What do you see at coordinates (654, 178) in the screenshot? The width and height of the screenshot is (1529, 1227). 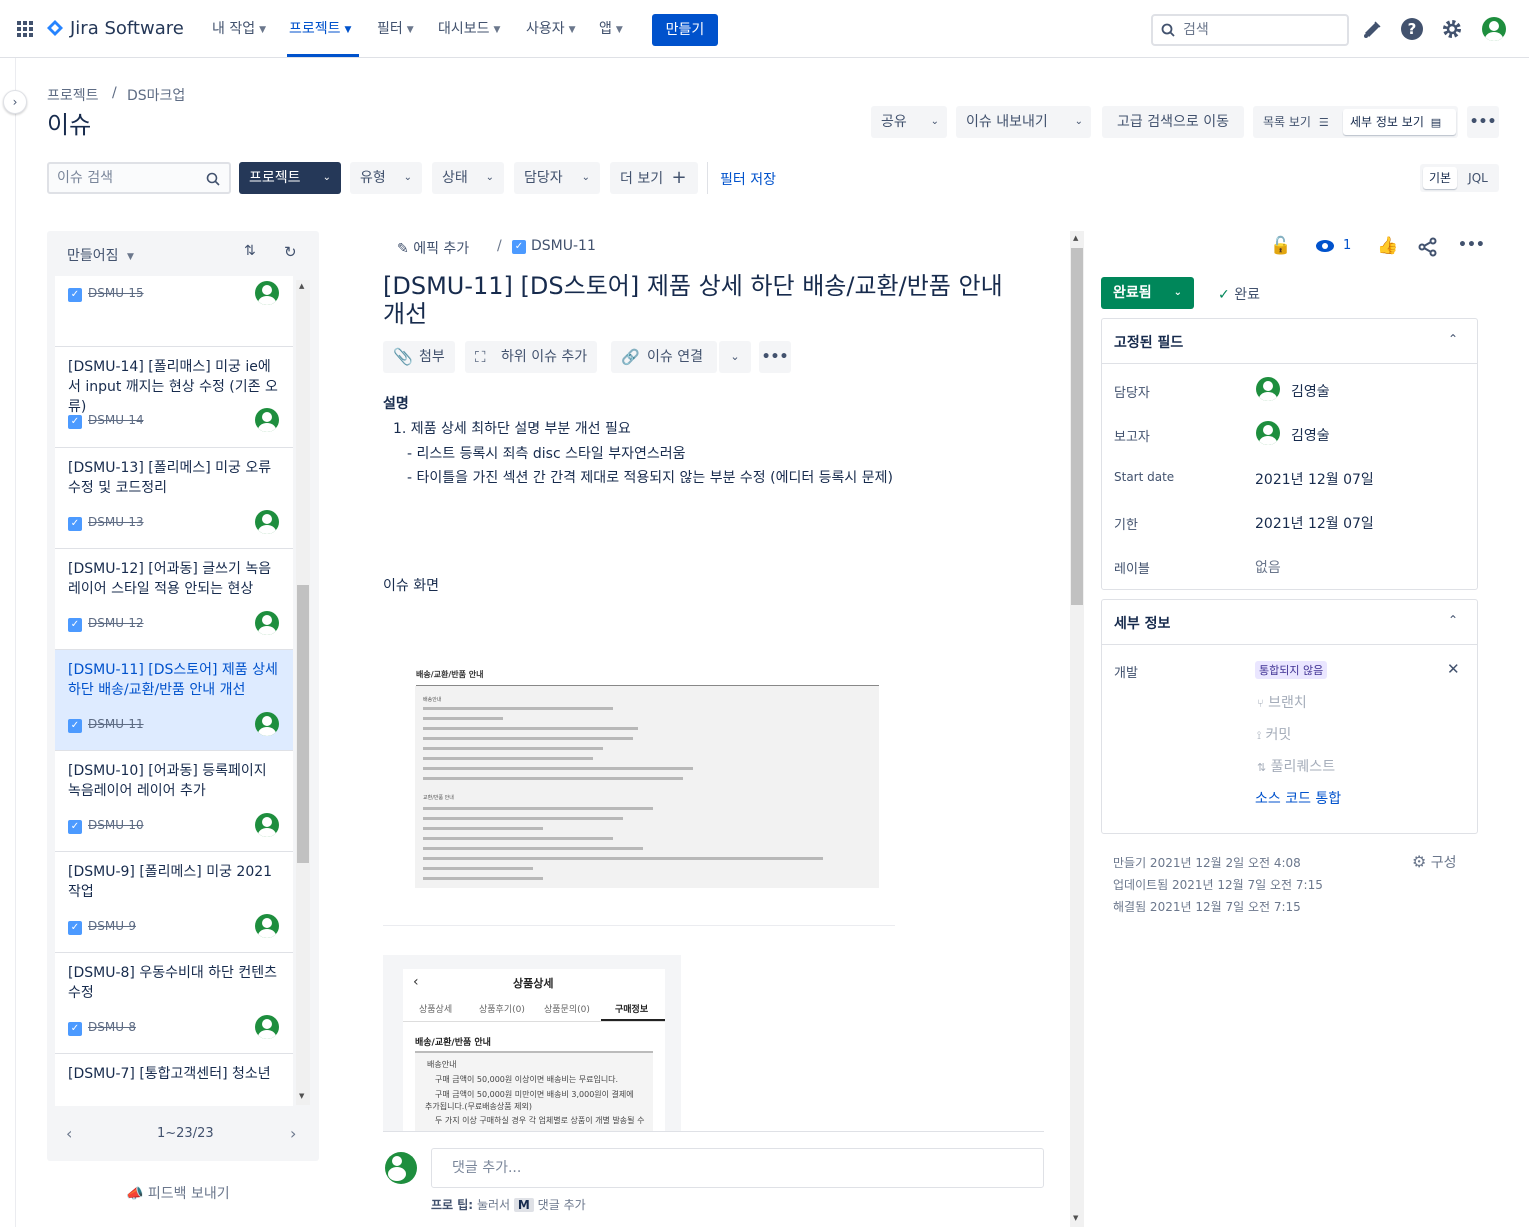 I see `more-filters-button: 더 보기 +` at bounding box center [654, 178].